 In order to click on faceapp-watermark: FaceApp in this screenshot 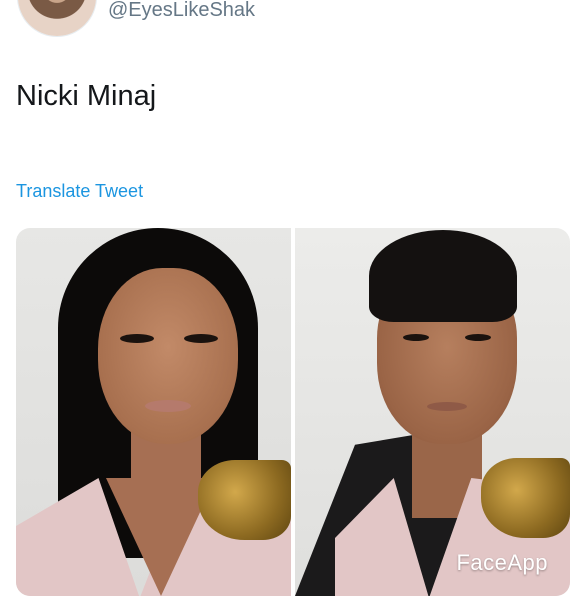, I will do `click(502, 562)`.